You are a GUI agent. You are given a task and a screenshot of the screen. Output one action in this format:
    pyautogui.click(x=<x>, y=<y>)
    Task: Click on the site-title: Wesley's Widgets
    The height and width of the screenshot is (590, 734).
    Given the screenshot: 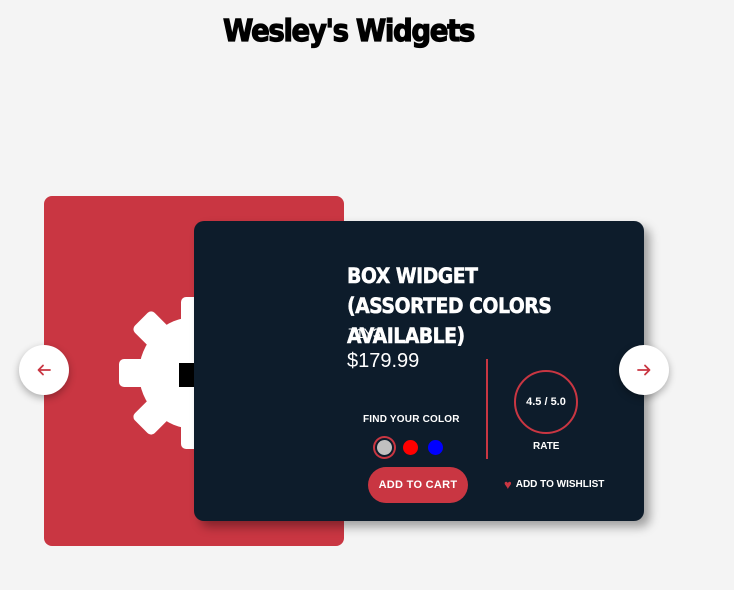 What is the action you would take?
    pyautogui.click(x=348, y=31)
    